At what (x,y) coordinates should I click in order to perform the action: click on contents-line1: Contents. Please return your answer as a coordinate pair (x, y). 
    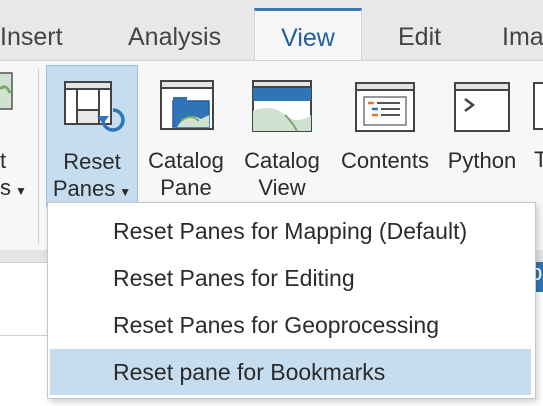
    Looking at the image, I should click on (385, 160).